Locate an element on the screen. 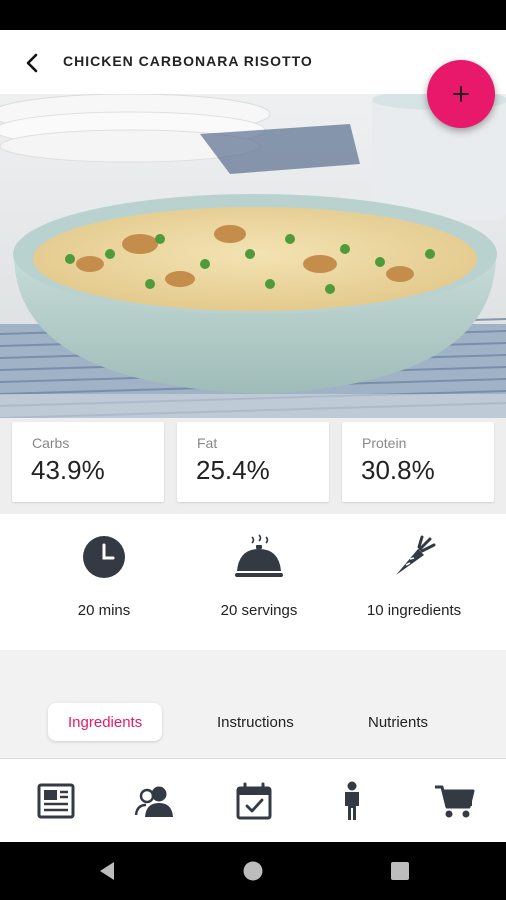 This screenshot has width=506, height=900. stat-label: 20 servings is located at coordinates (259, 610).